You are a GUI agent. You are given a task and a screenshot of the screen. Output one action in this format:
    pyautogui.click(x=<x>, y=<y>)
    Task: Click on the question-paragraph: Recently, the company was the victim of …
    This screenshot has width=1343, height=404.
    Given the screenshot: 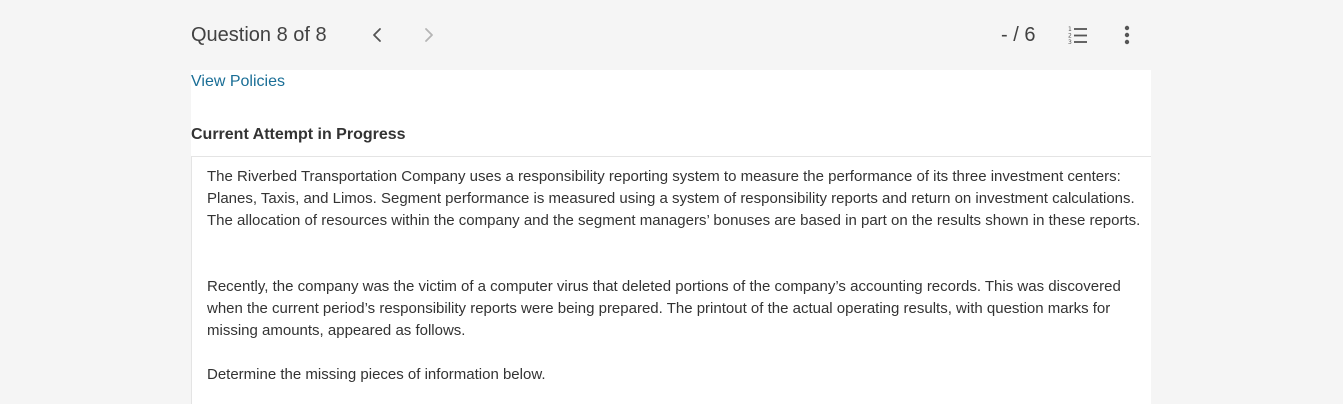 What is the action you would take?
    pyautogui.click(x=664, y=308)
    